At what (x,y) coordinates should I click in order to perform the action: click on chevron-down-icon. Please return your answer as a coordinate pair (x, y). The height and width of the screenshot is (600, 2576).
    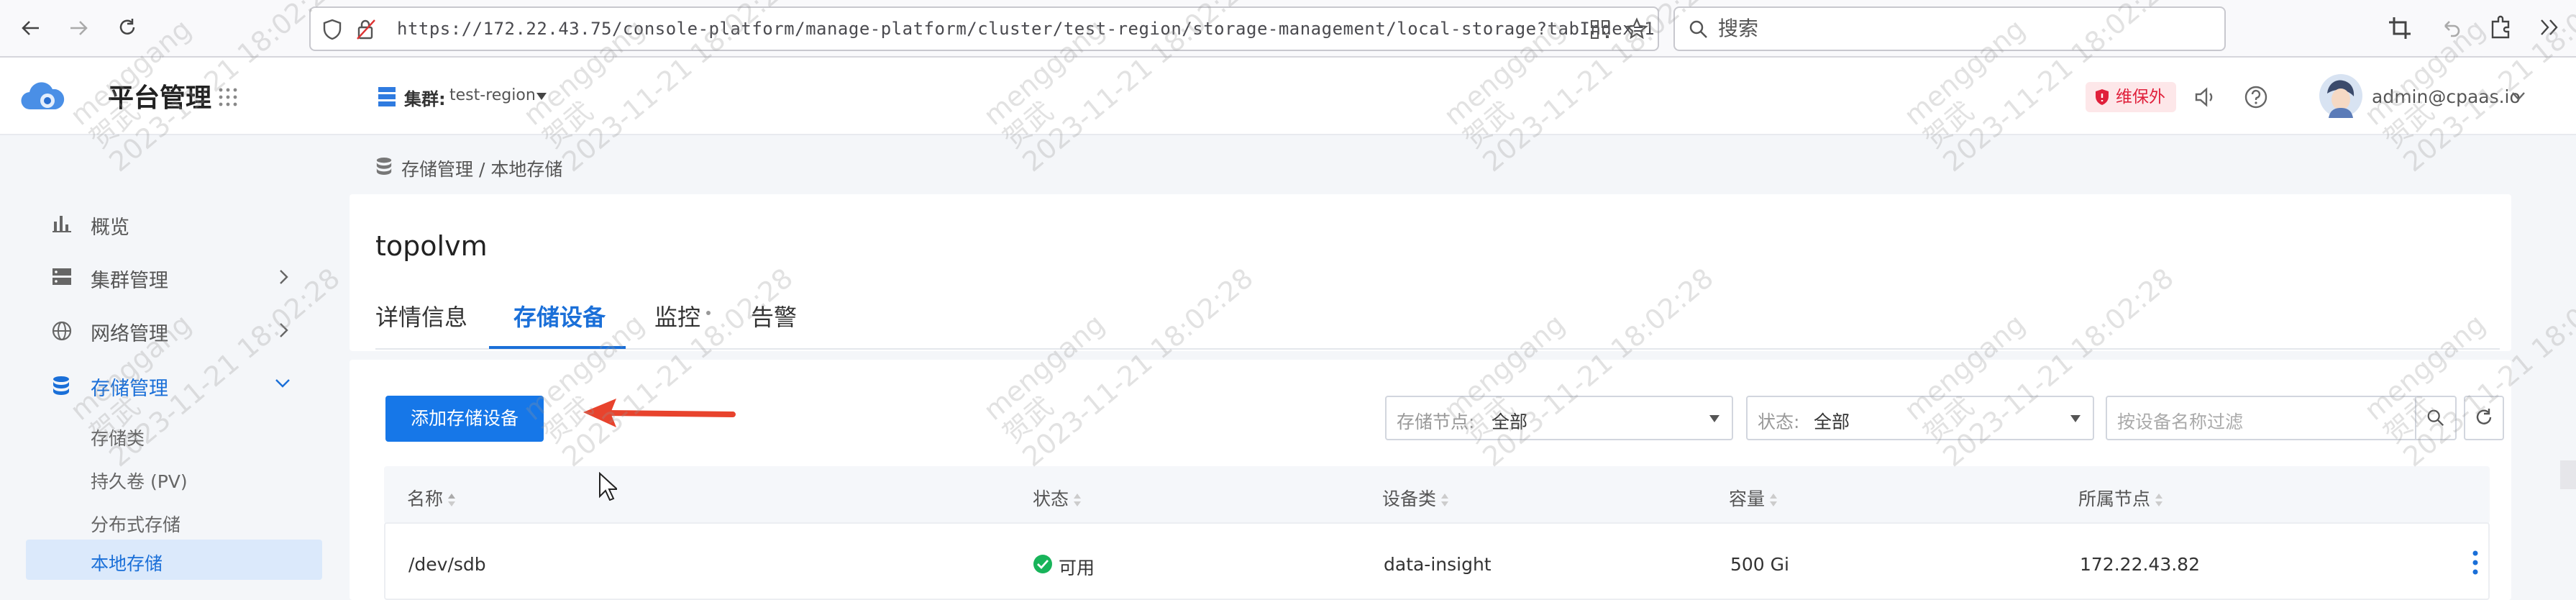
    Looking at the image, I should click on (283, 383).